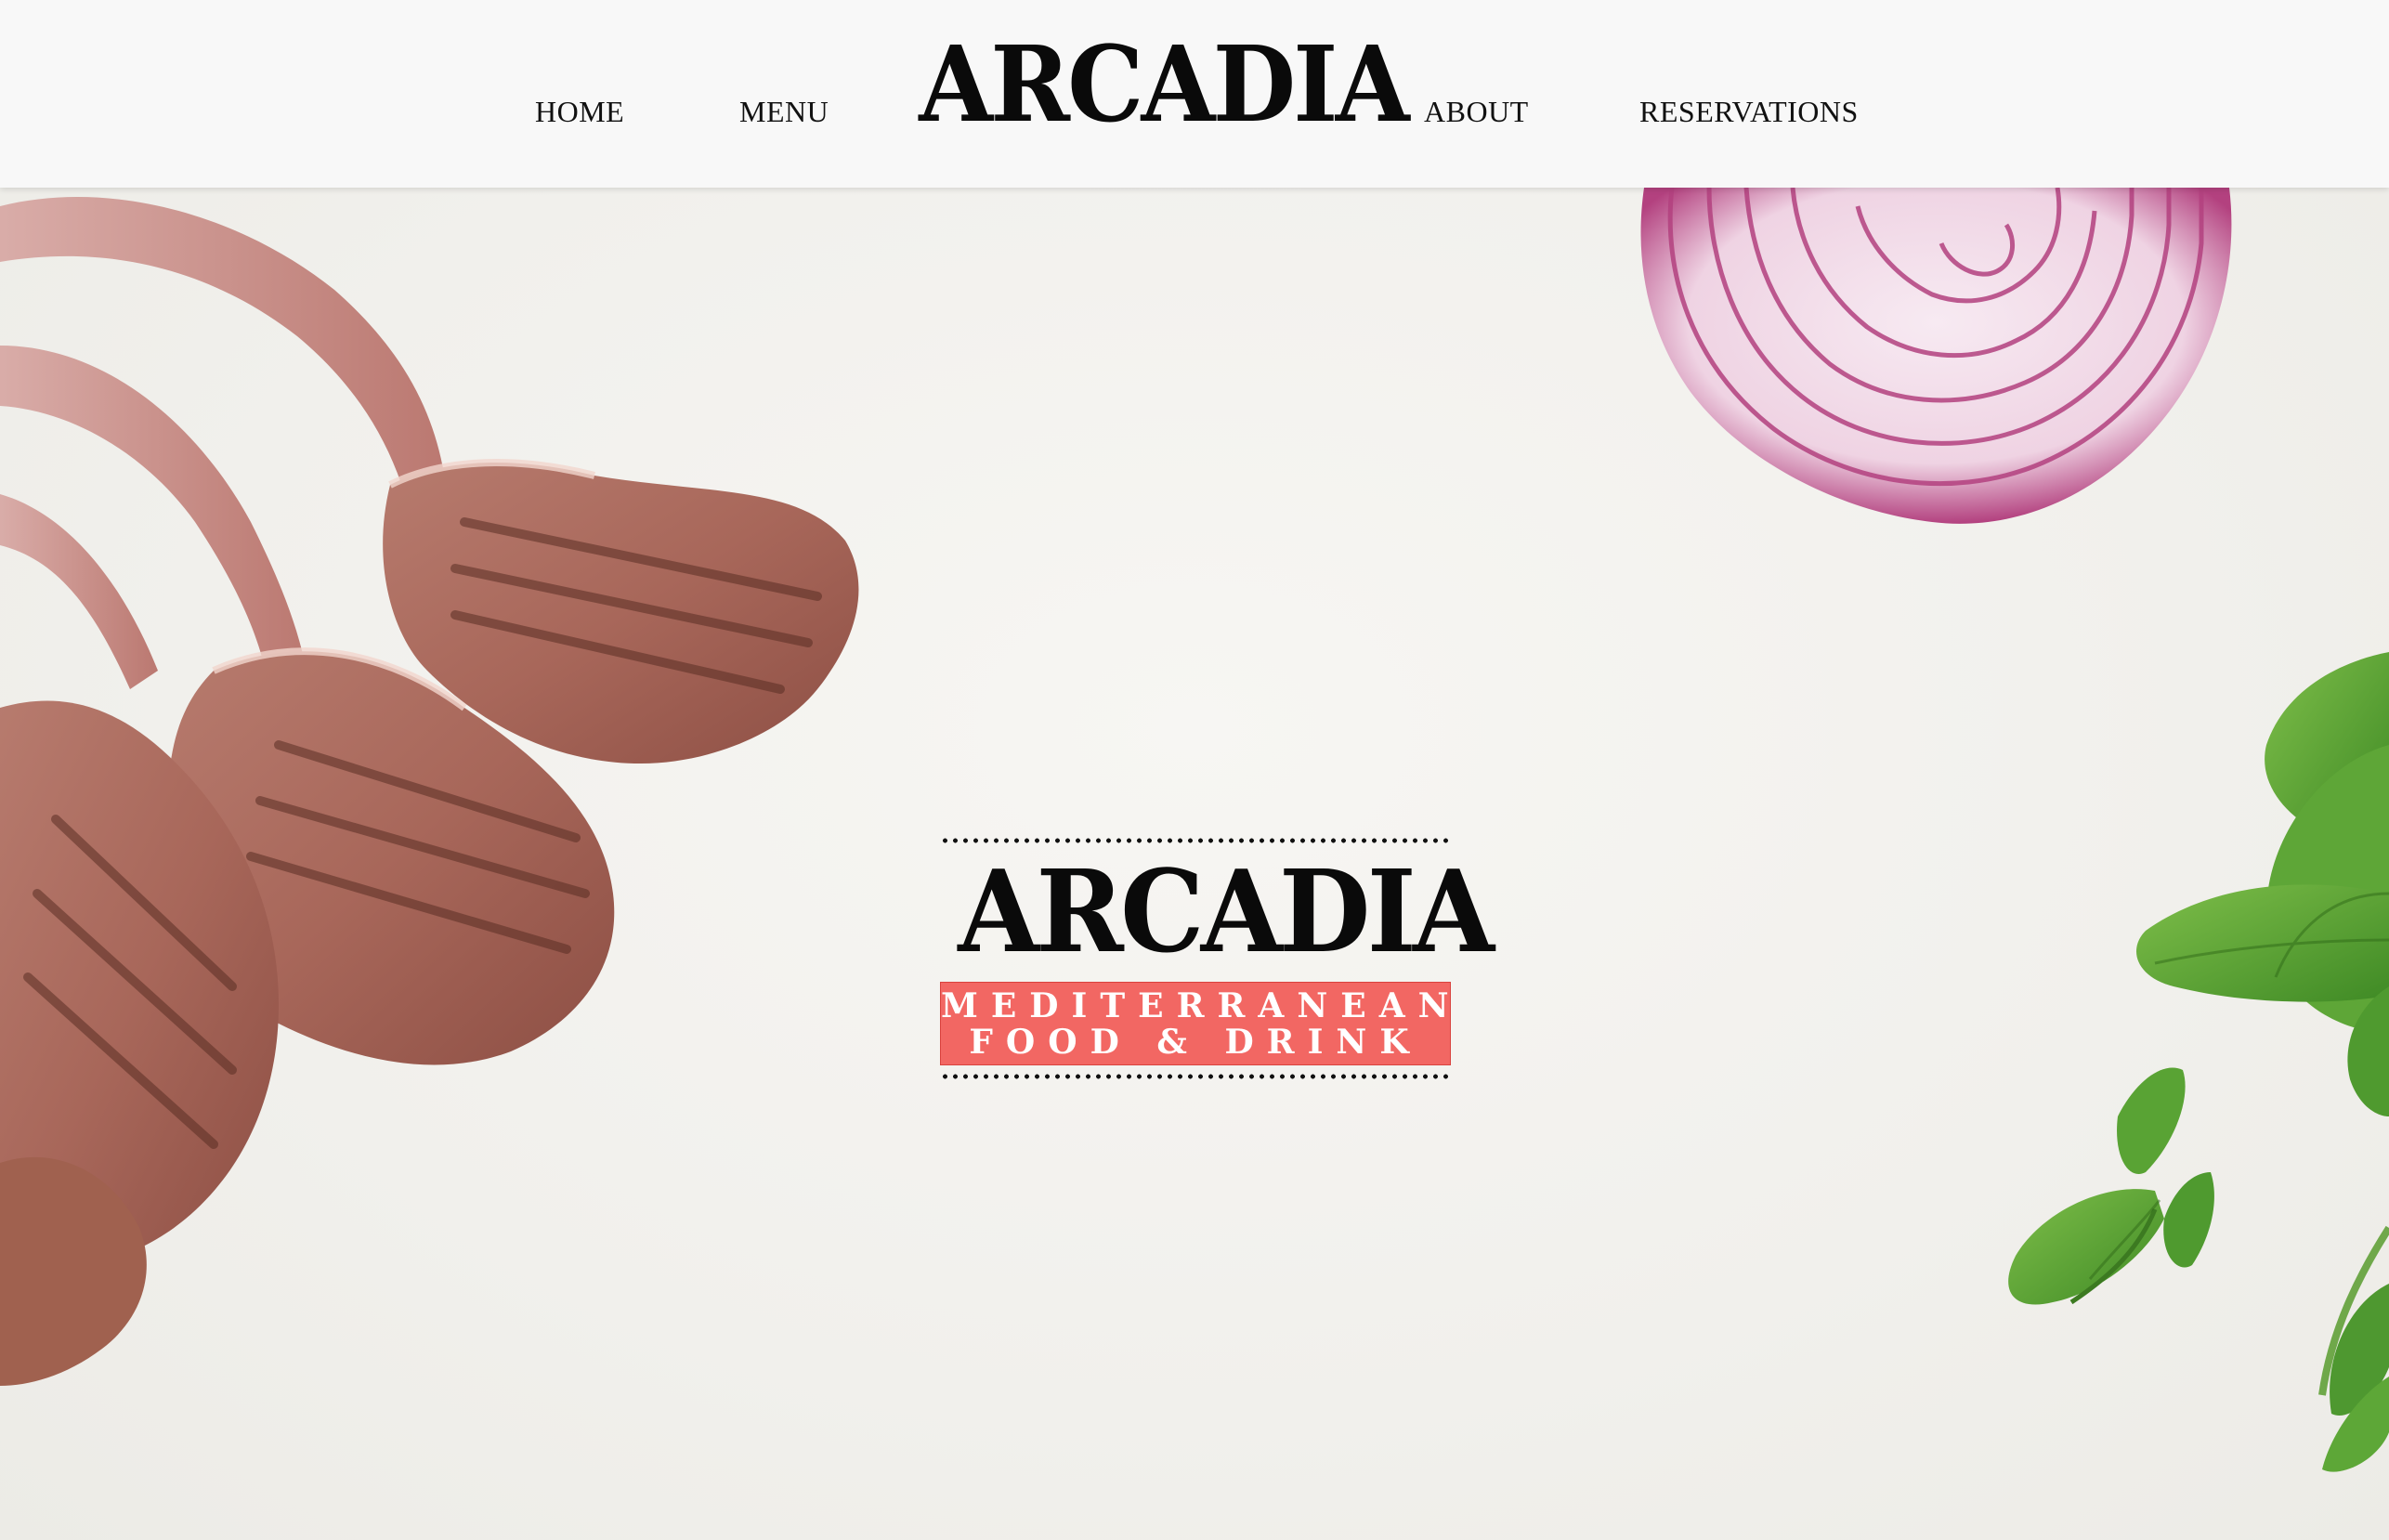 The width and height of the screenshot is (2389, 1540). What do you see at coordinates (1195, 1042) in the screenshot?
I see `tagline-line-2: FOOD & DRINK` at bounding box center [1195, 1042].